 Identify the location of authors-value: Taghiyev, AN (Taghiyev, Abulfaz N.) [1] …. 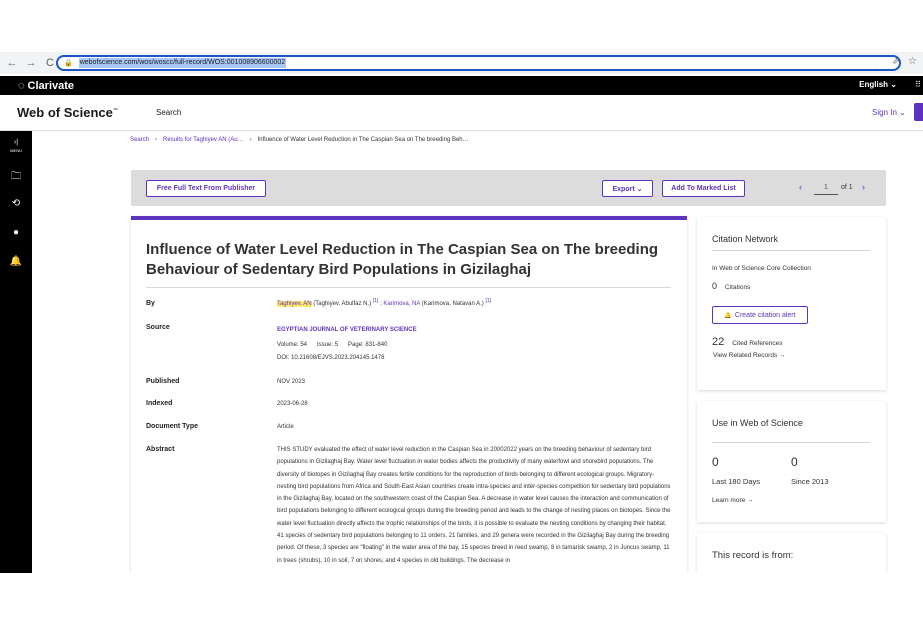
(384, 302).